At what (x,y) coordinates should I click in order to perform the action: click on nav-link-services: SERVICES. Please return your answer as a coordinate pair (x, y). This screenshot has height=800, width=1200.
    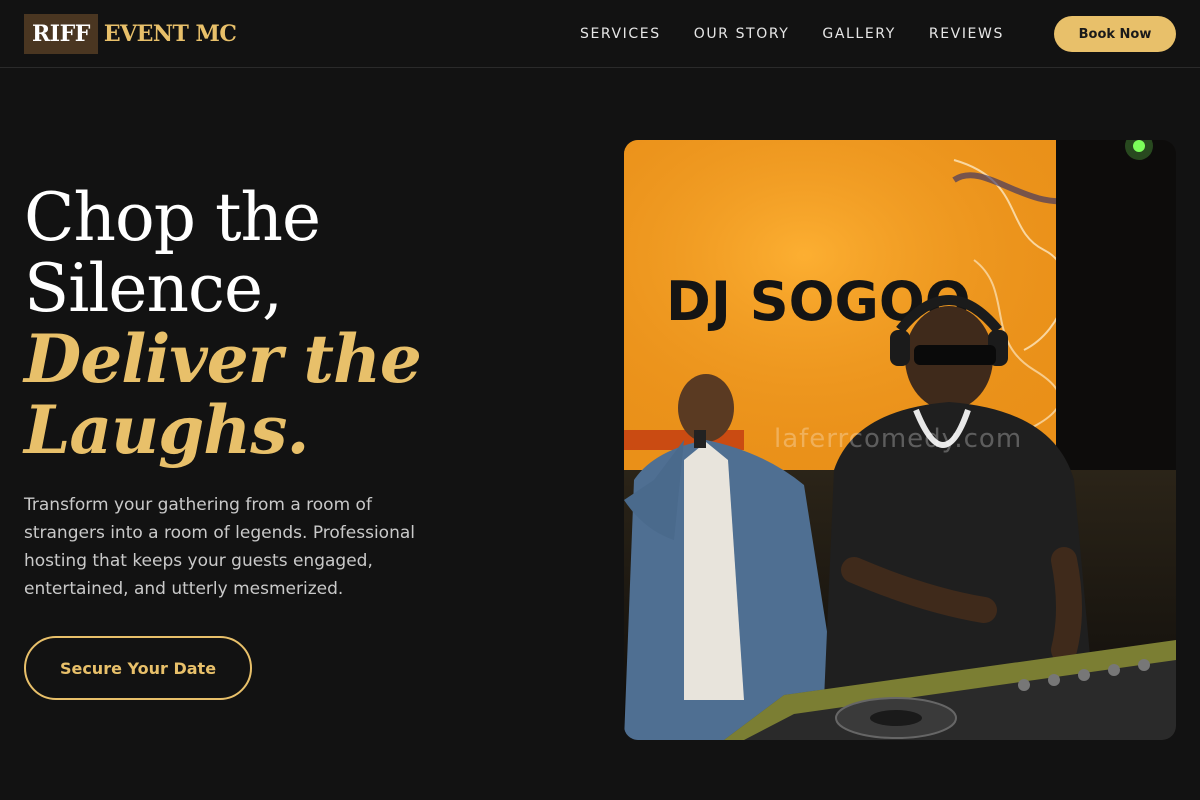
    Looking at the image, I should click on (620, 34).